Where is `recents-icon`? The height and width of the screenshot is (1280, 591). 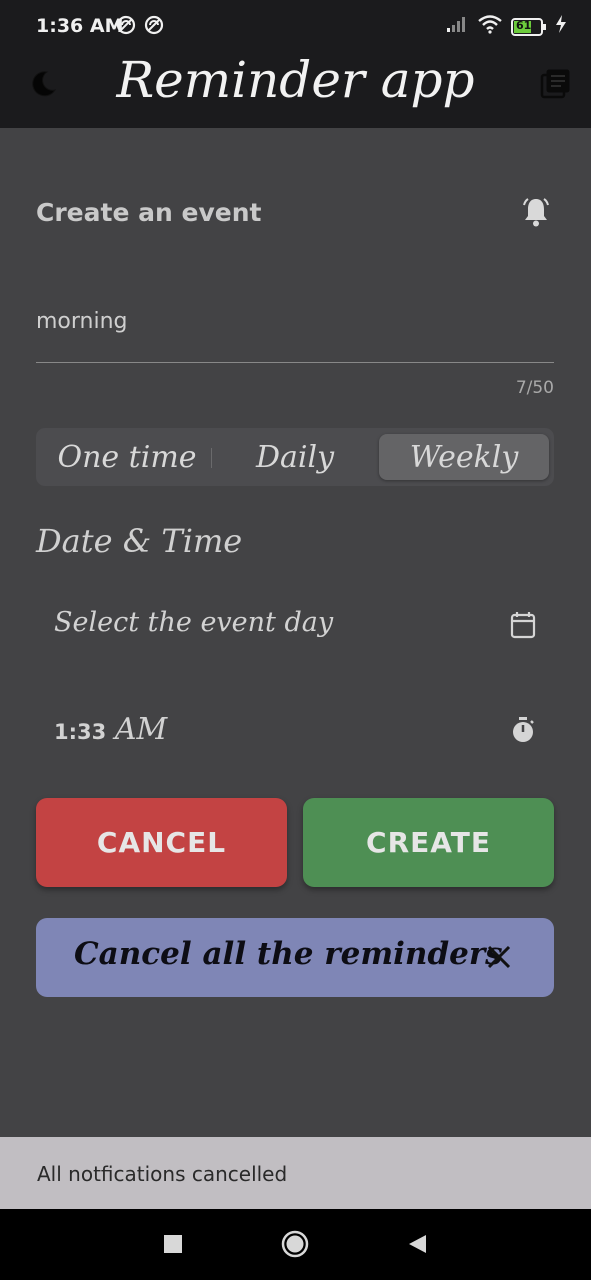
recents-icon is located at coordinates (173, 1244).